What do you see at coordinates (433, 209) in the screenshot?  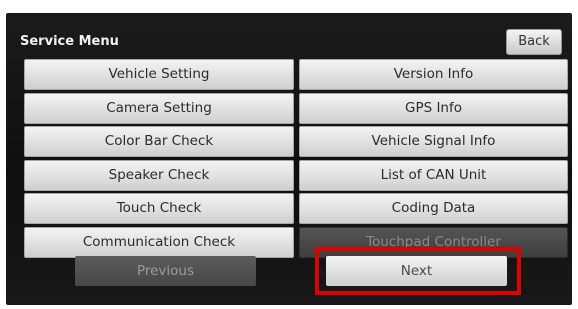 I see `coding-data-button: Coding Data` at bounding box center [433, 209].